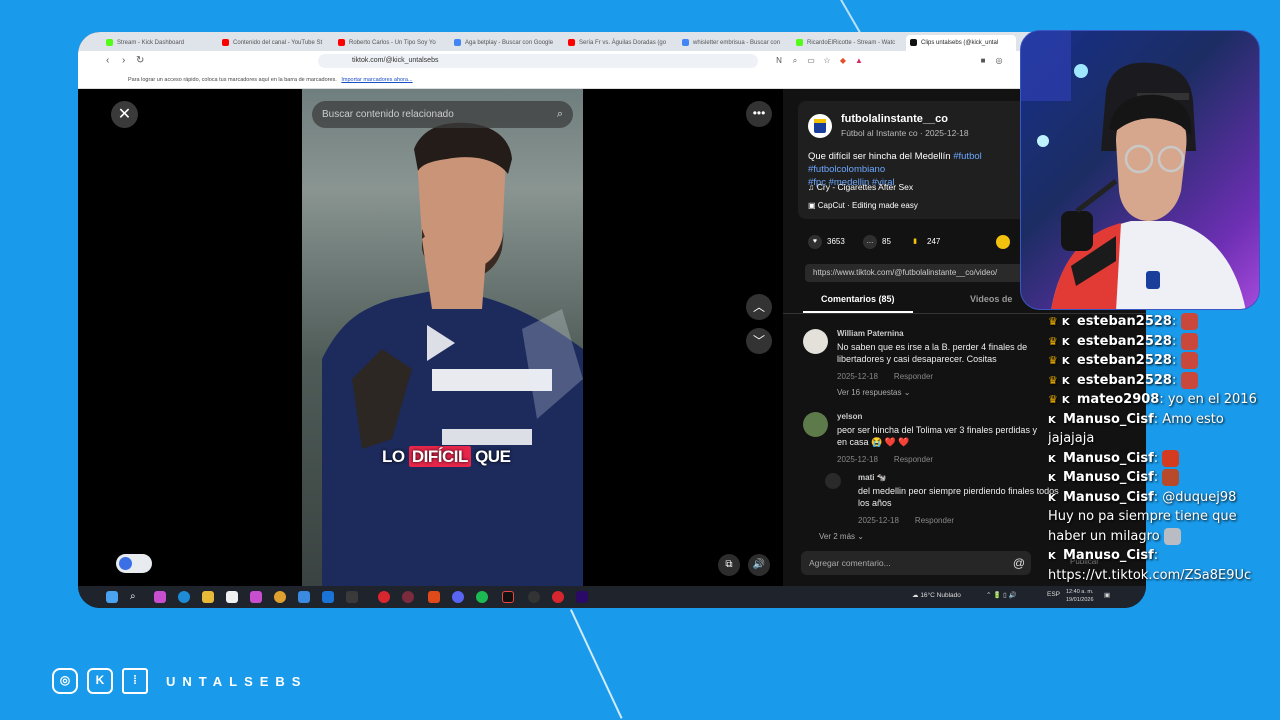  I want to click on chat-username: esteban2528, so click(1124, 321).